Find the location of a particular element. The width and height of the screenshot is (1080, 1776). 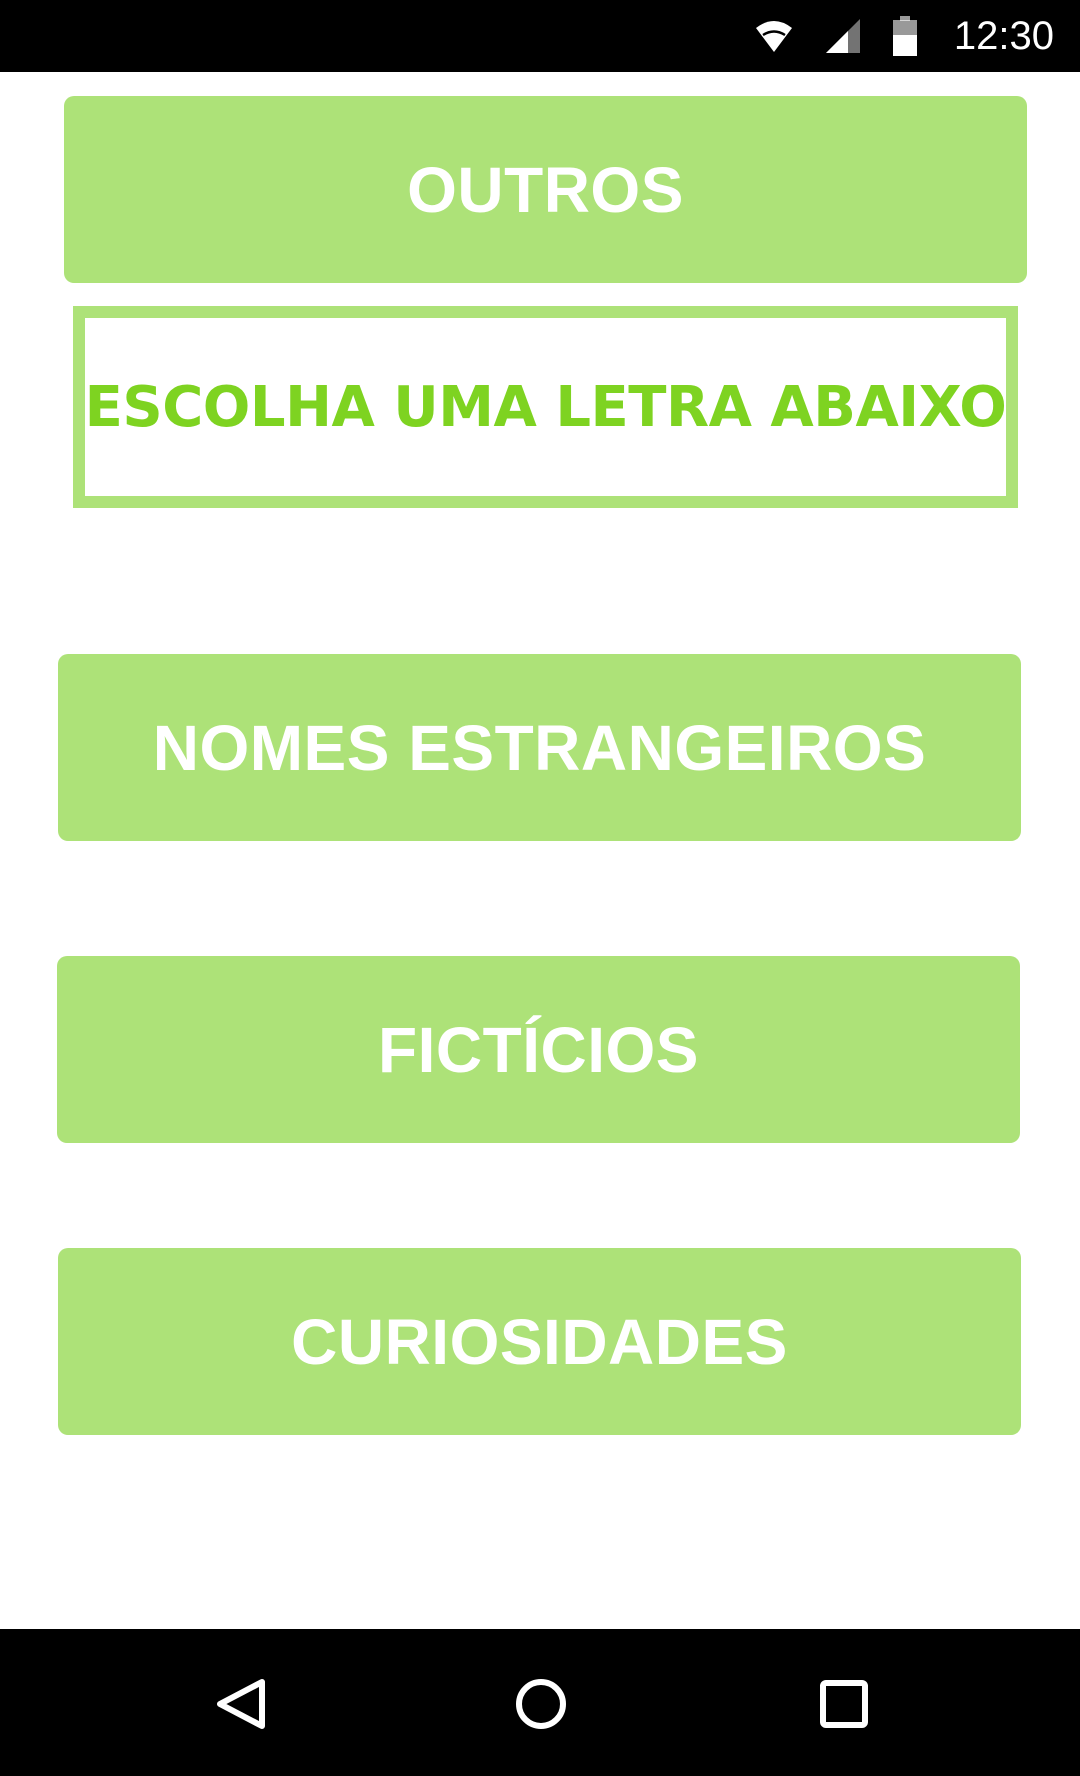

back-button is located at coordinates (240, 1704).